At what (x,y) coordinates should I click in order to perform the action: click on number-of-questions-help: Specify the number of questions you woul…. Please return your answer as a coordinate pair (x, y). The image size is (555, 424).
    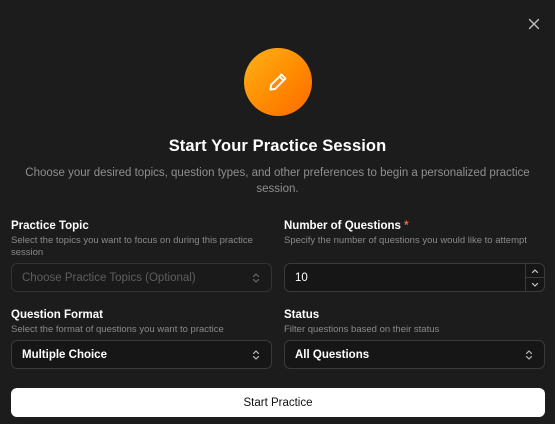
    Looking at the image, I should click on (405, 240).